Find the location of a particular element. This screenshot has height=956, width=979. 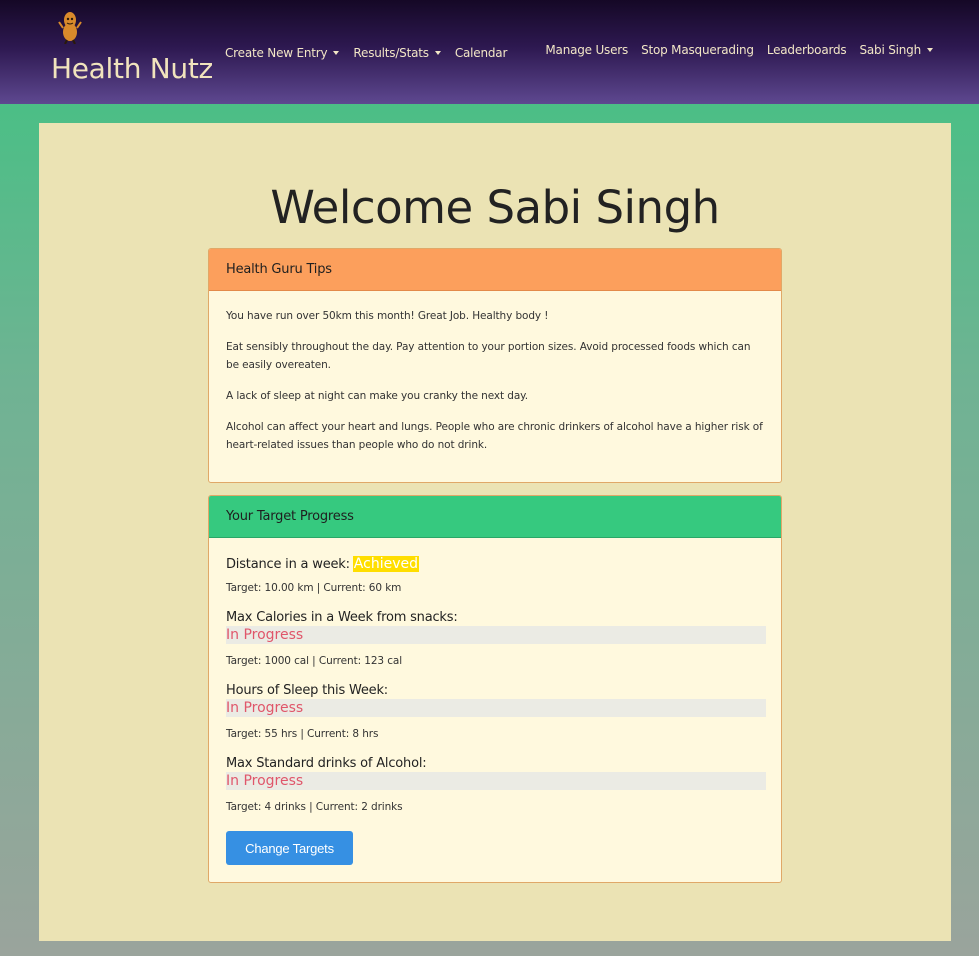

page-title: Welcome Sabi Singh is located at coordinates (495, 207).